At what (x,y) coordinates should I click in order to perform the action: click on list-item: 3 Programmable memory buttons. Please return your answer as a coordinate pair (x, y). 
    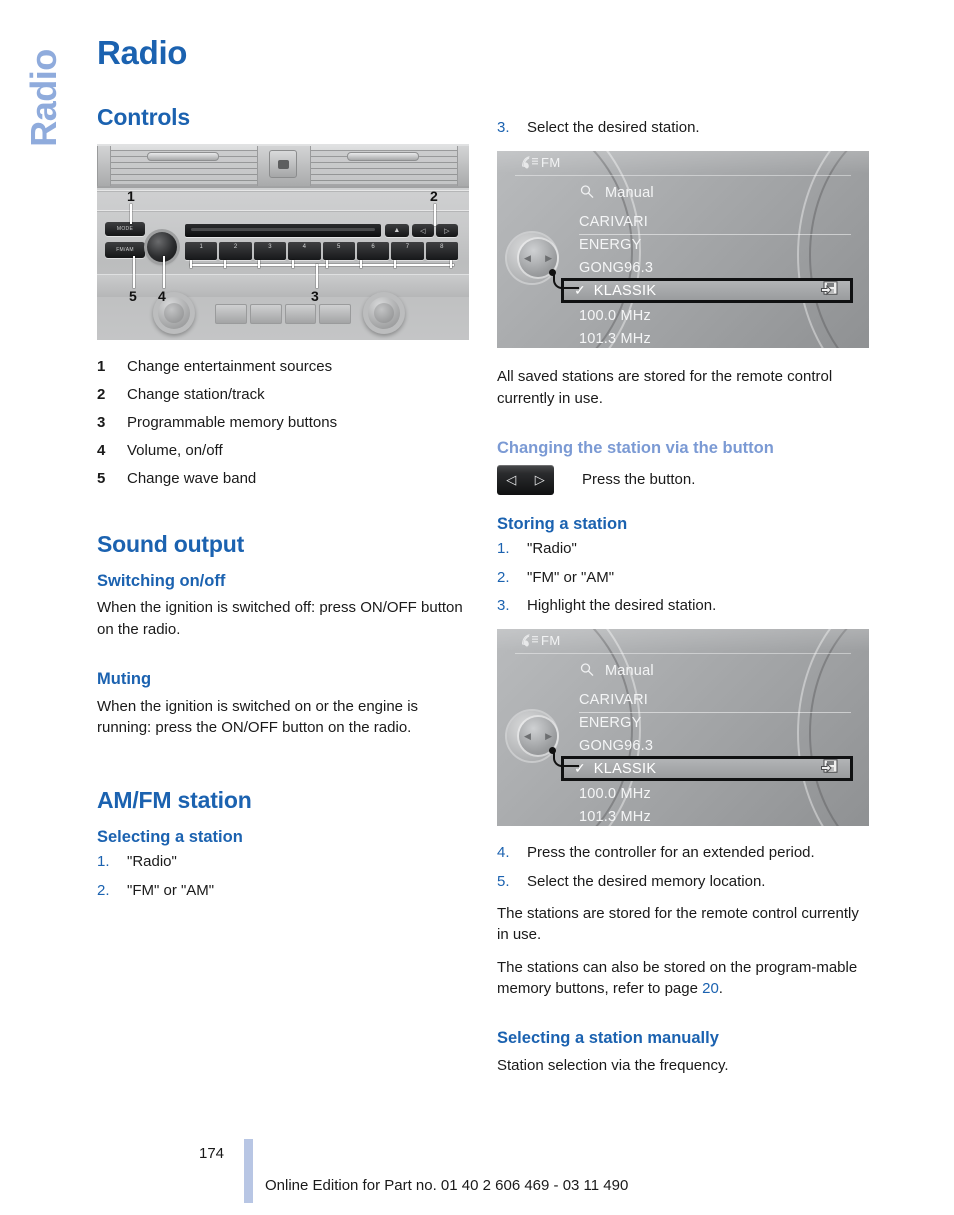
    Looking at the image, I should click on (284, 423).